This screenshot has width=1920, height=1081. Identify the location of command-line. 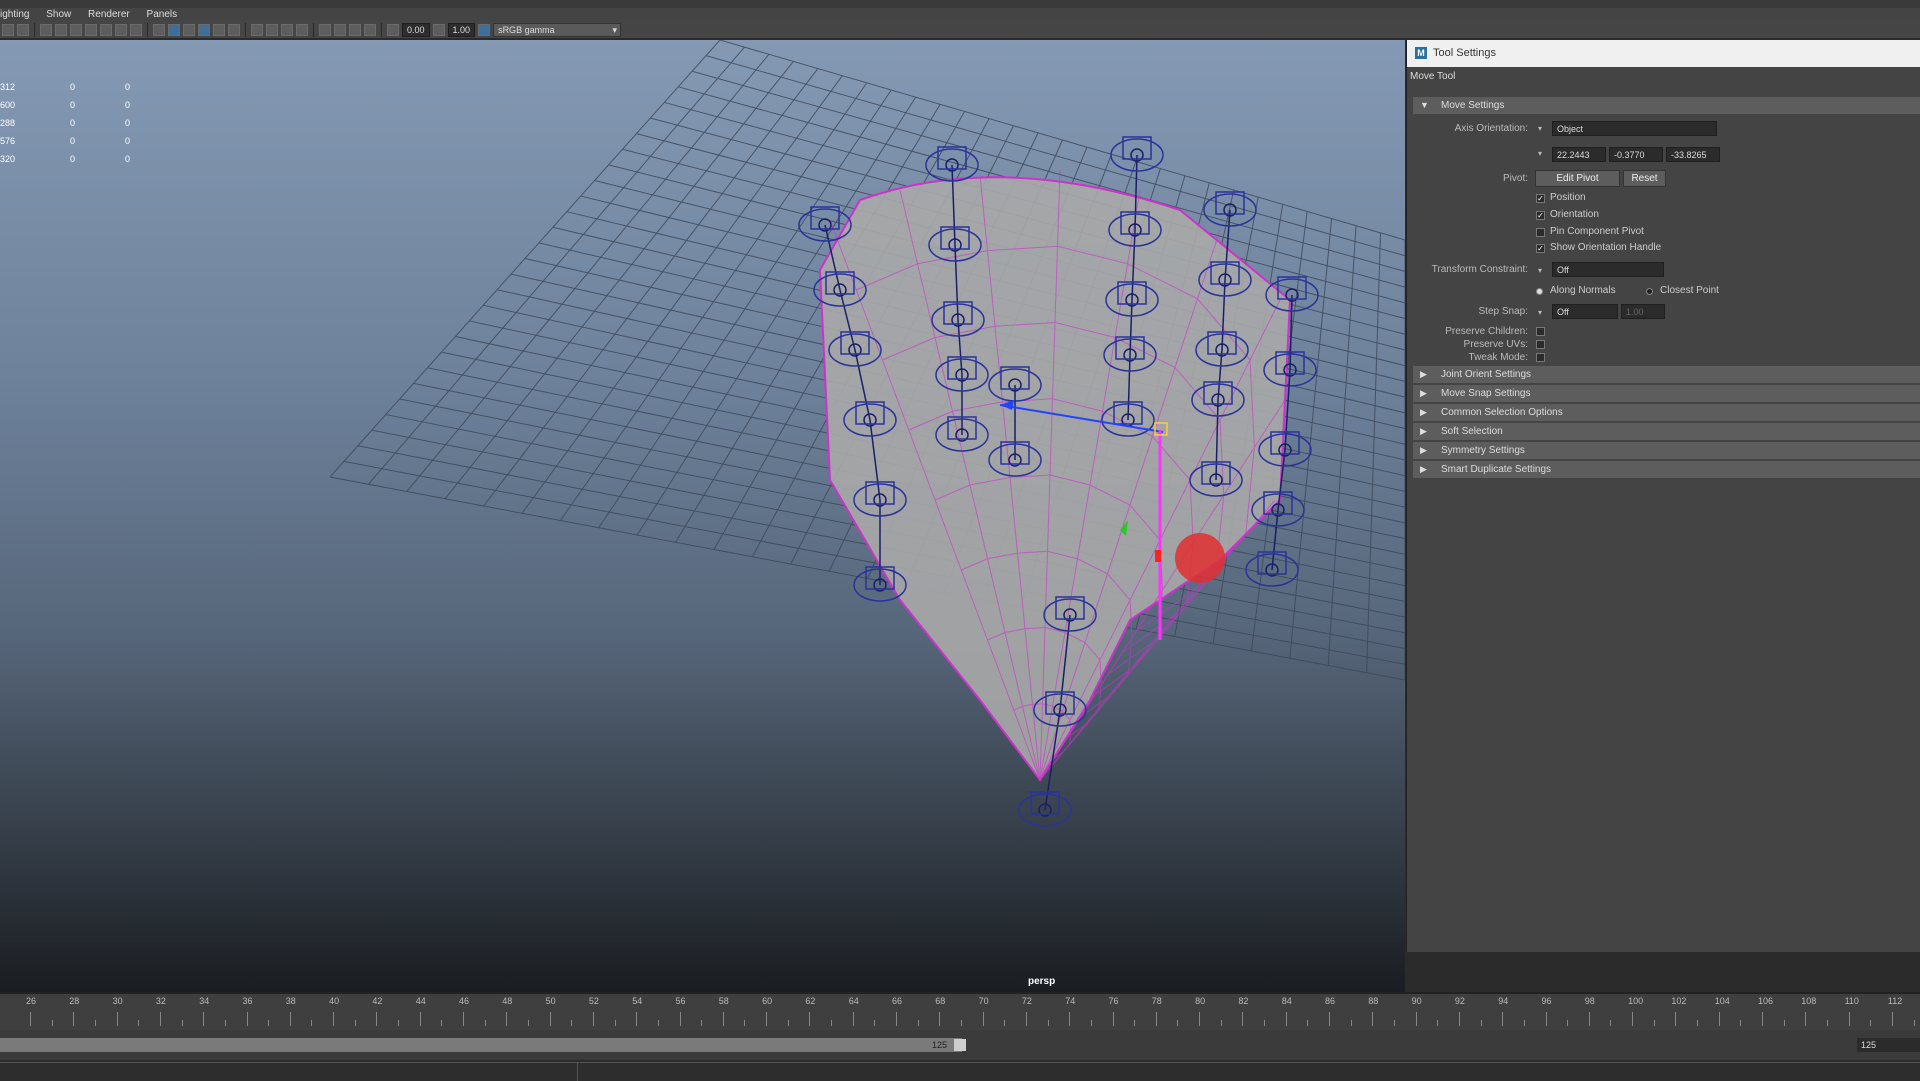
(960, 1071).